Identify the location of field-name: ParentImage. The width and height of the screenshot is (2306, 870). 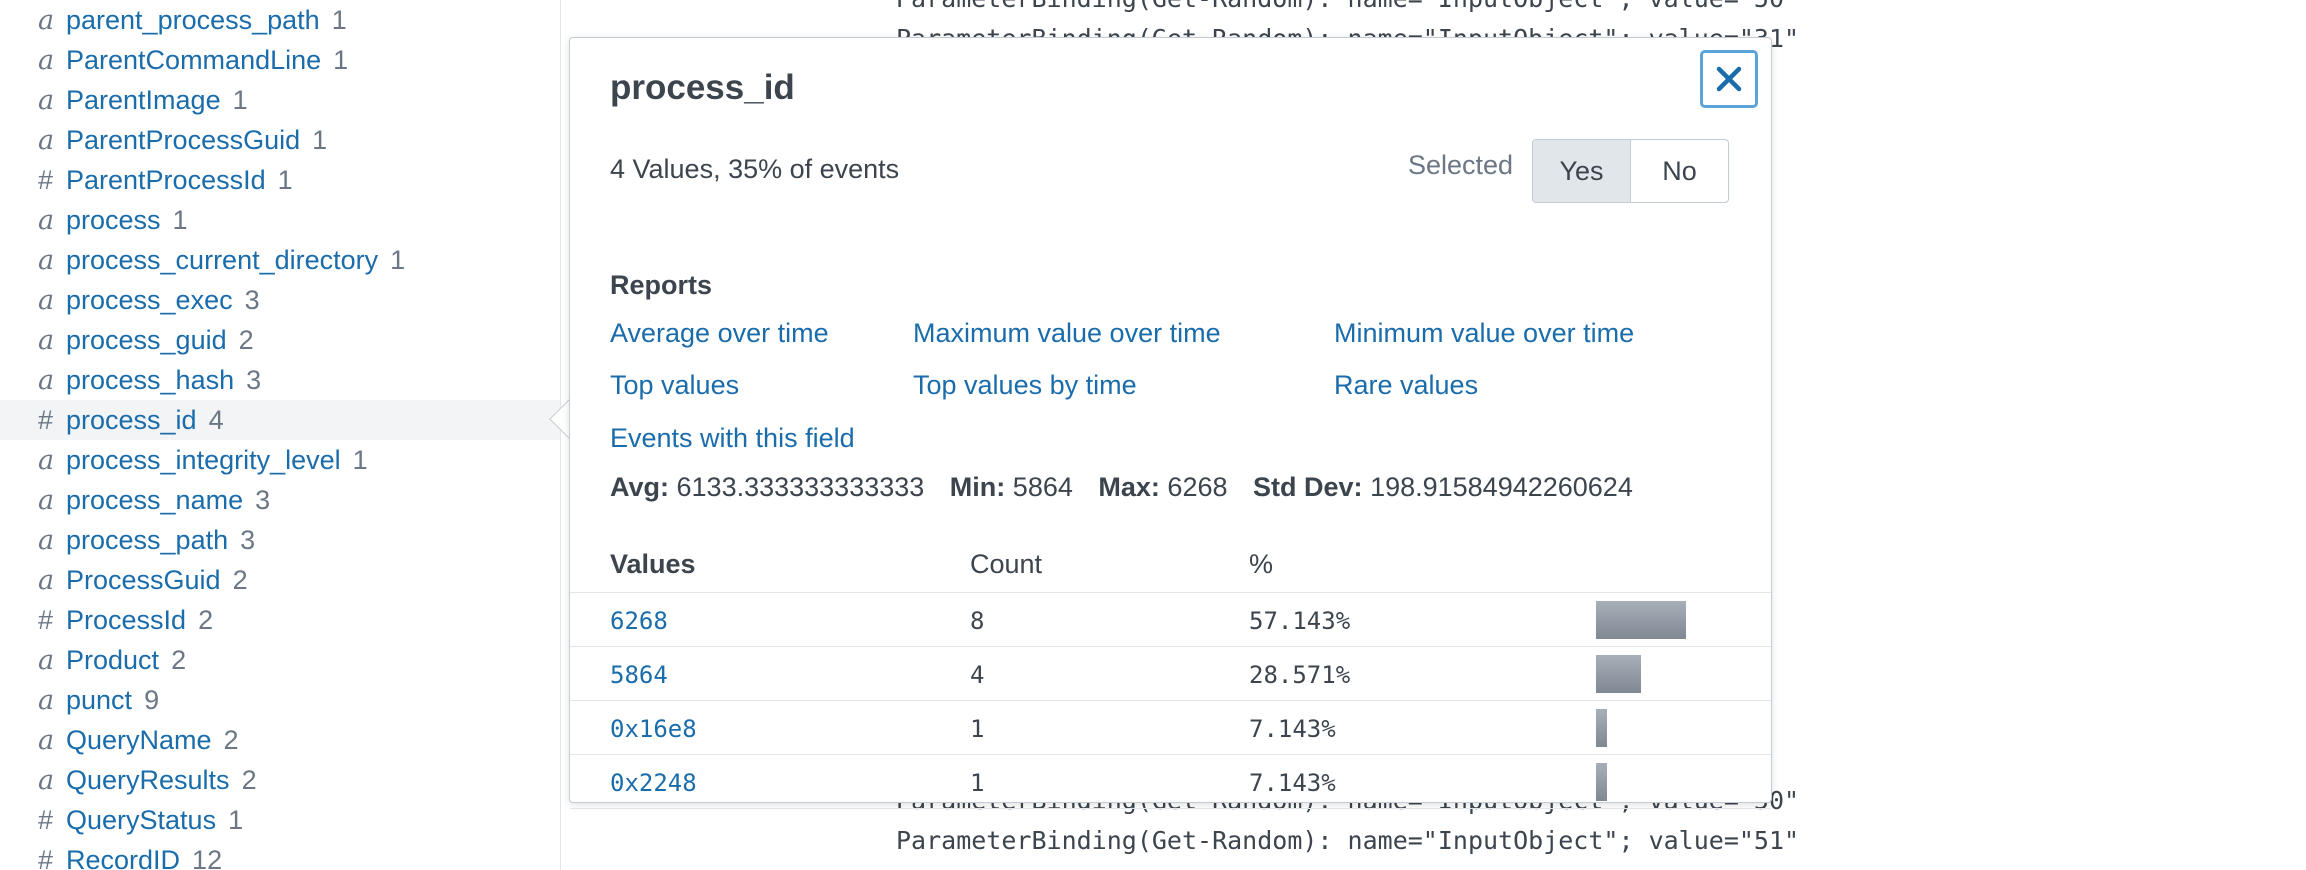
(143, 100).